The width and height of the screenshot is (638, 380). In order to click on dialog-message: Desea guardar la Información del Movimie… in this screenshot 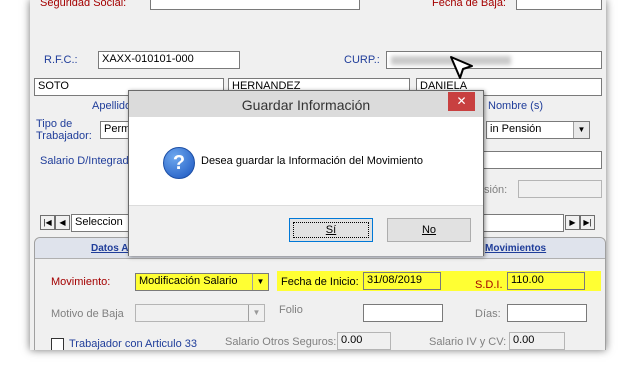, I will do `click(312, 161)`.